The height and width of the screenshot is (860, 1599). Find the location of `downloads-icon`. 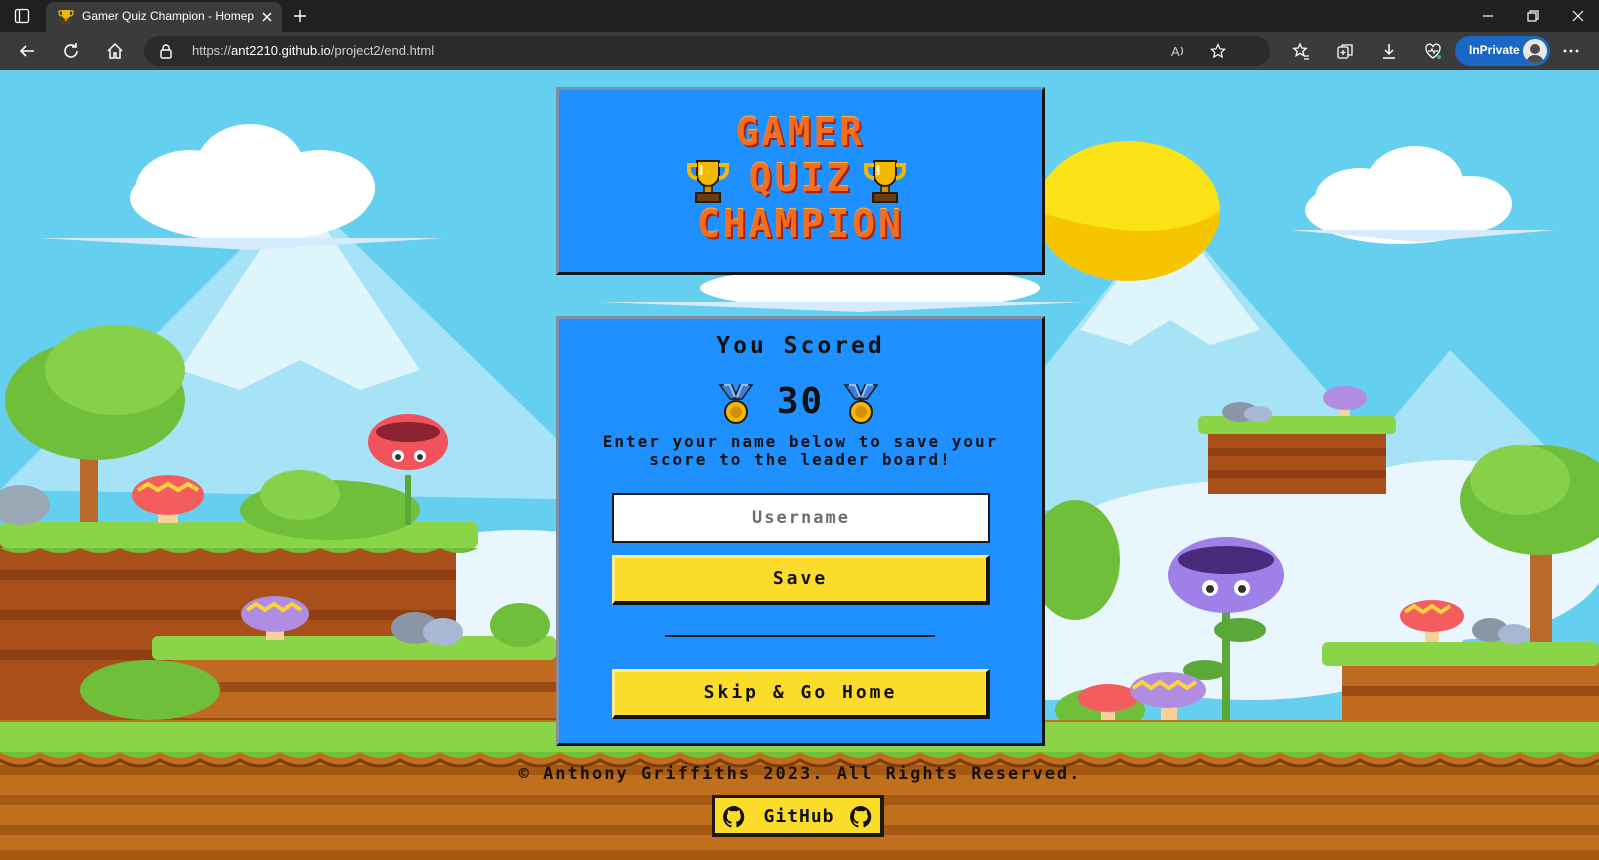

downloads-icon is located at coordinates (1389, 51).